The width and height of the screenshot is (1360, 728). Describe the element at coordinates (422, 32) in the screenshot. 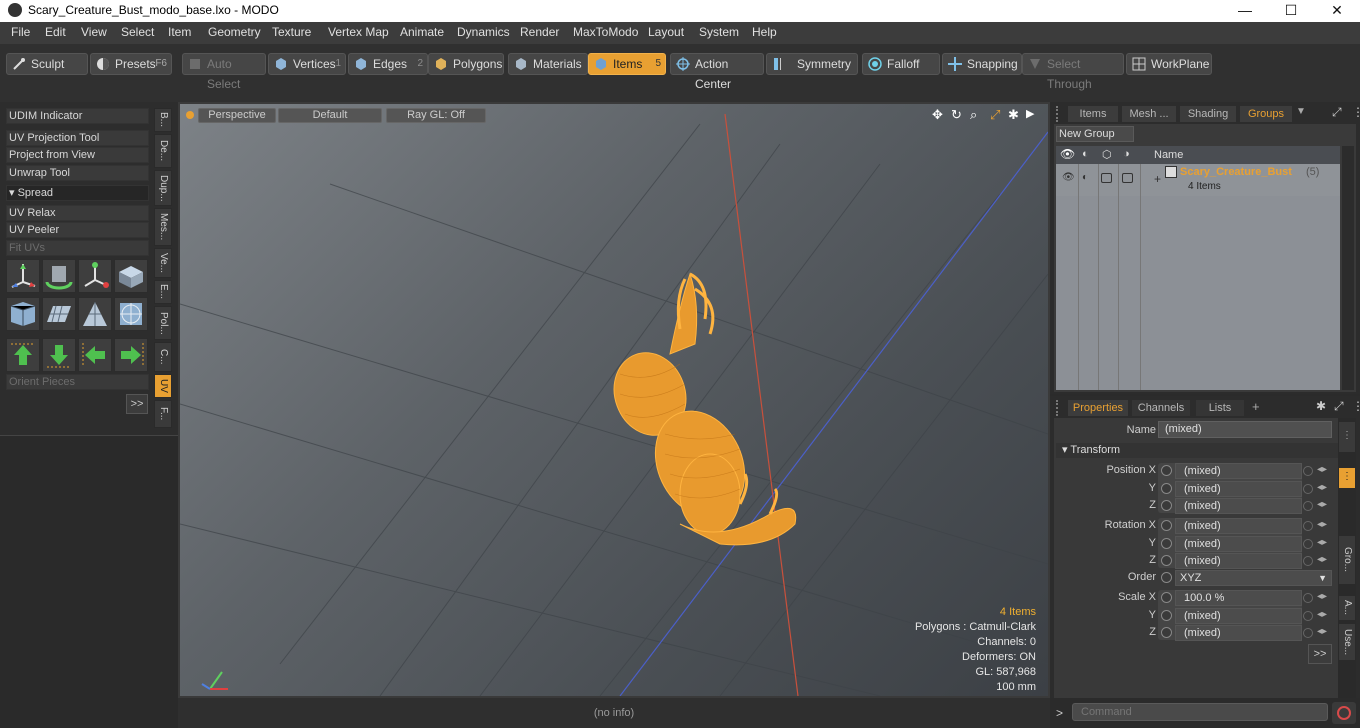

I see `menu-animate: Animate` at that location.